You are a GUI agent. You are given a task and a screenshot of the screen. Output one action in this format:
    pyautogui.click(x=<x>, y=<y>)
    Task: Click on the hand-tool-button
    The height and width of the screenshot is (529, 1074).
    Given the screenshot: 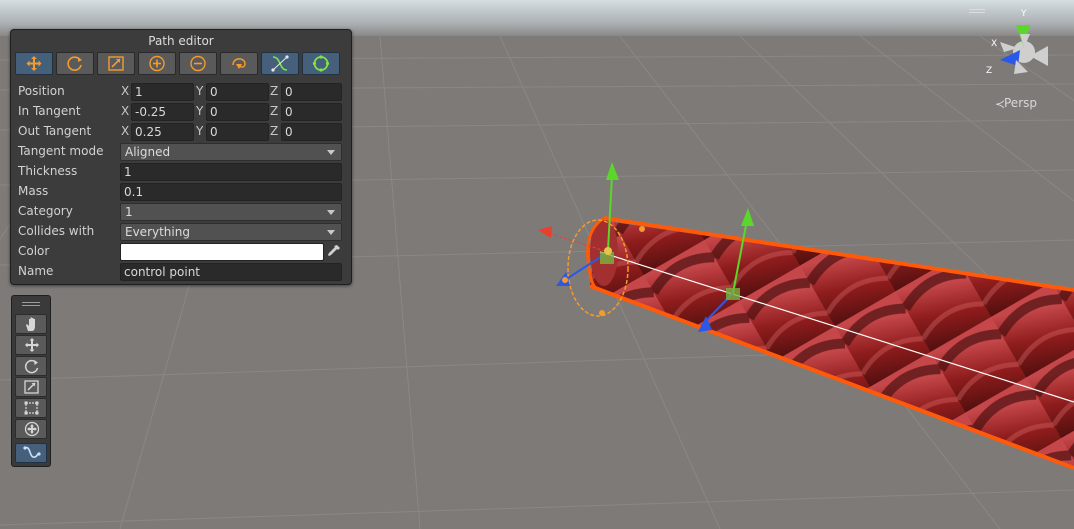 What is the action you would take?
    pyautogui.click(x=31, y=324)
    